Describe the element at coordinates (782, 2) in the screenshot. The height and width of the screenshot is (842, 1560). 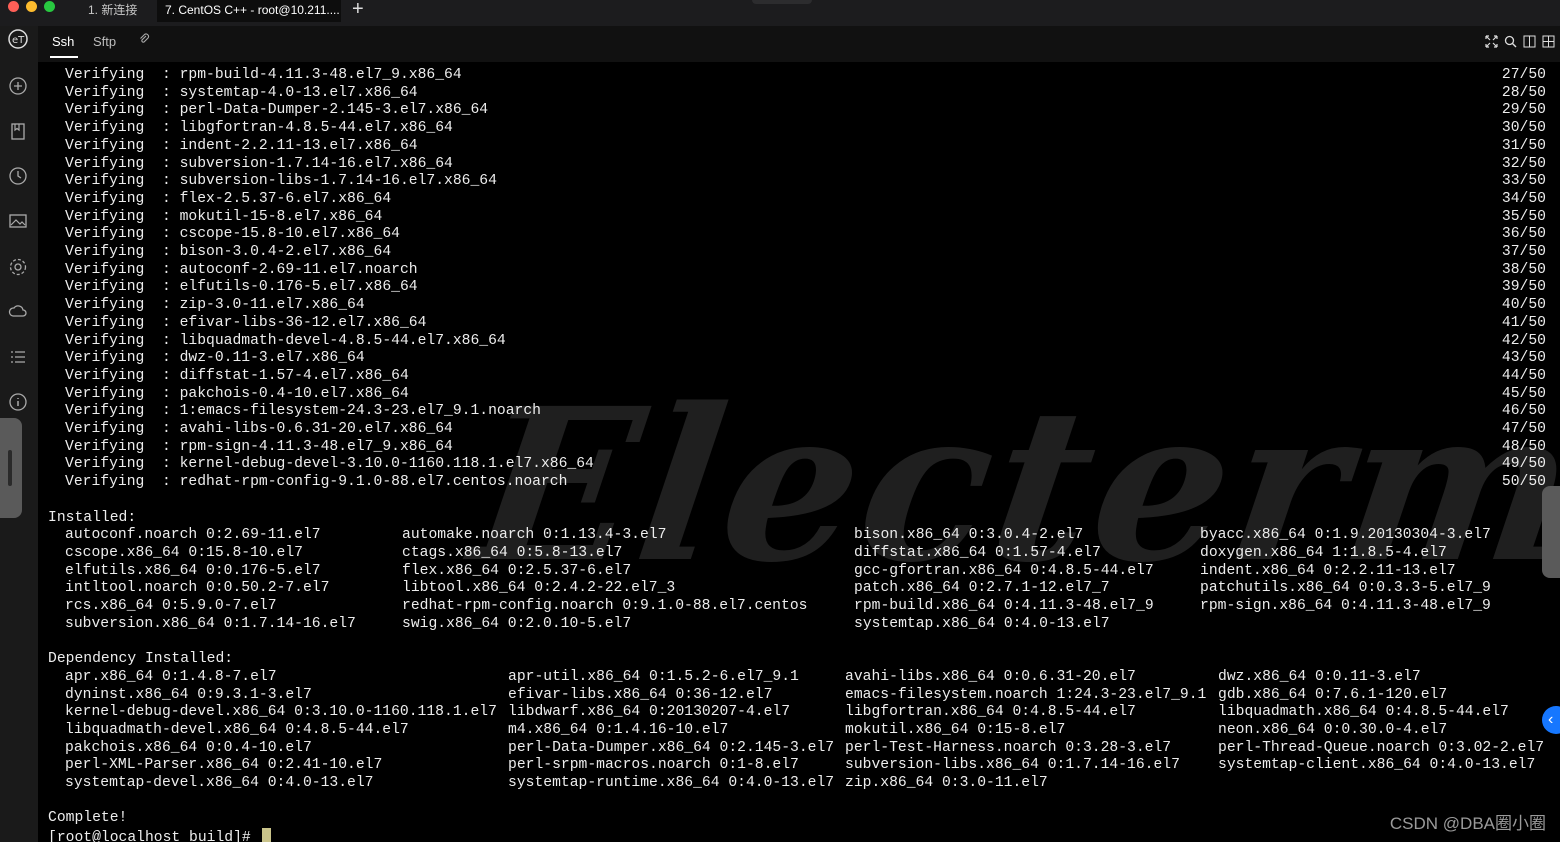
I see `window-notch` at that location.